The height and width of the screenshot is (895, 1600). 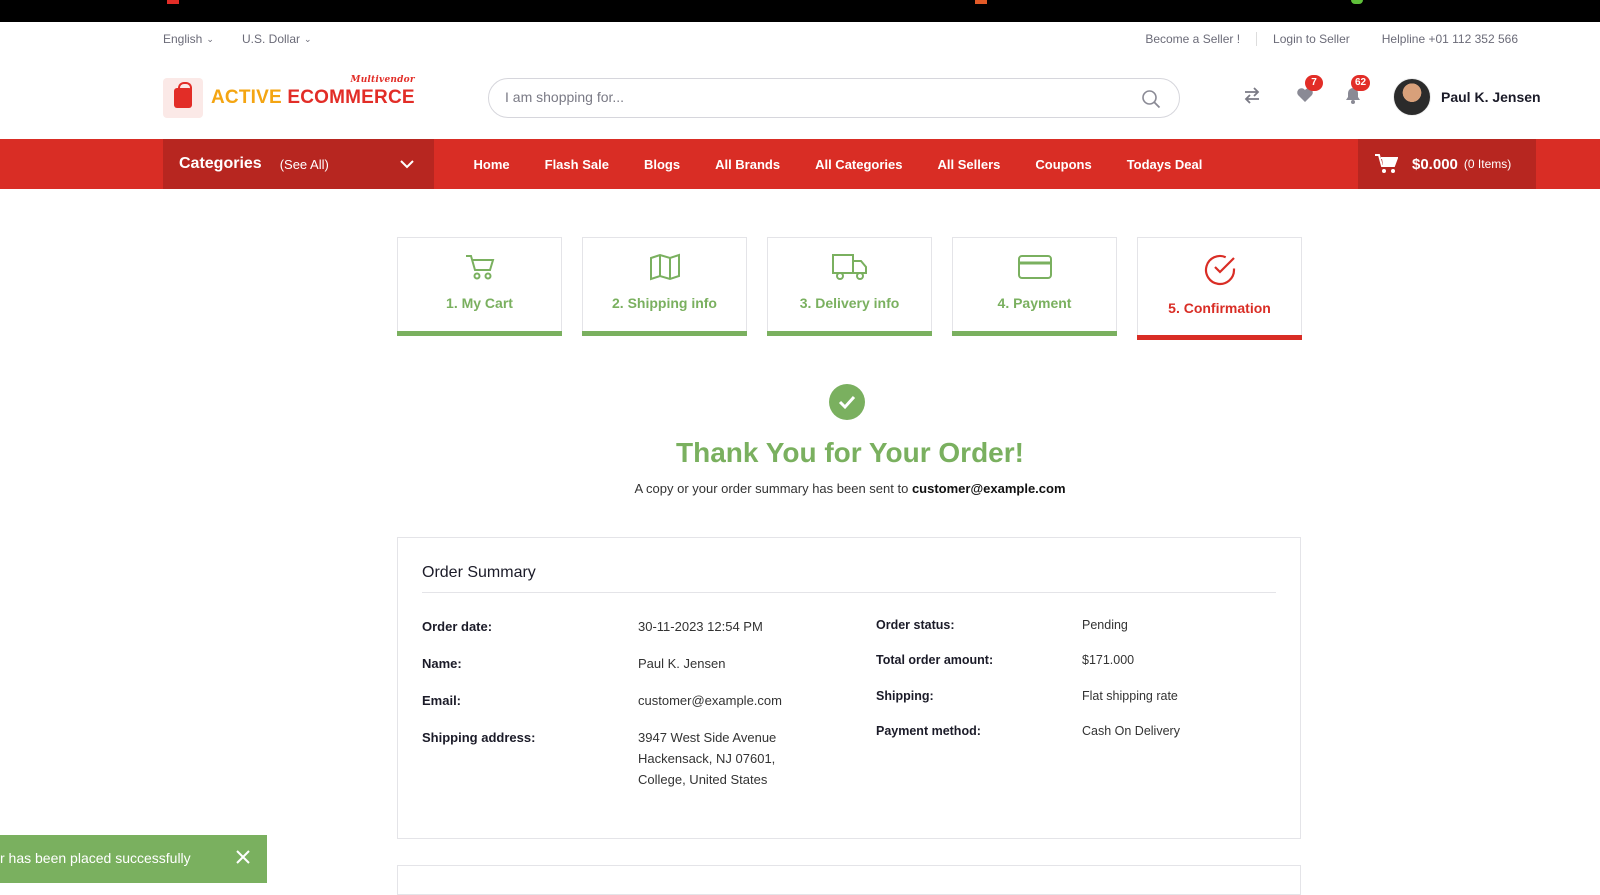 What do you see at coordinates (849, 286) in the screenshot?
I see `step-delivery-info: 3. Delivery info` at bounding box center [849, 286].